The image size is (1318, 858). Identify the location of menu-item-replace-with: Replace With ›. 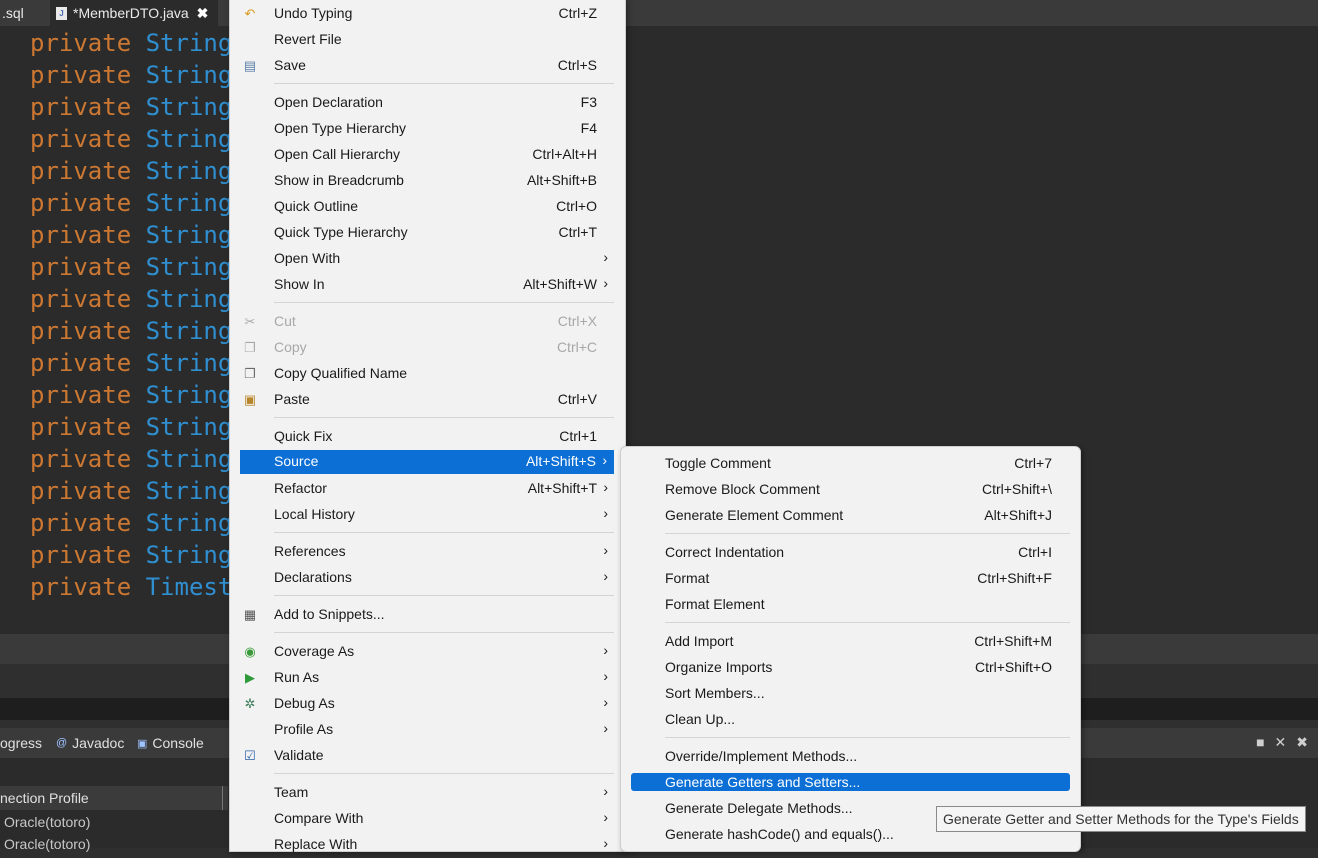
(427, 845).